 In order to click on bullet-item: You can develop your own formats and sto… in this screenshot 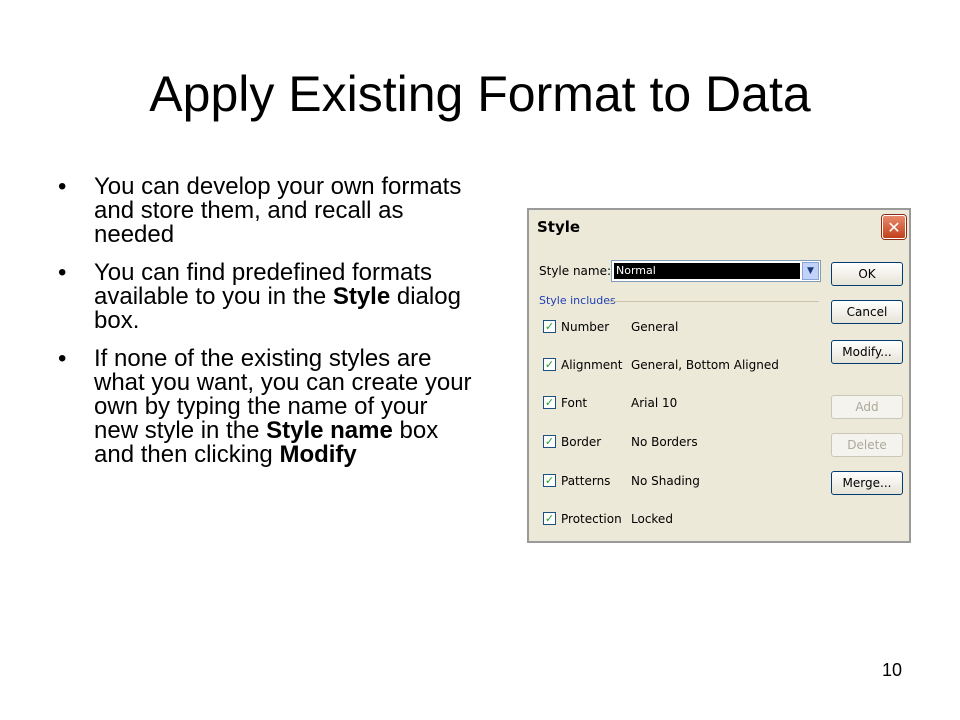, I will do `click(268, 211)`.